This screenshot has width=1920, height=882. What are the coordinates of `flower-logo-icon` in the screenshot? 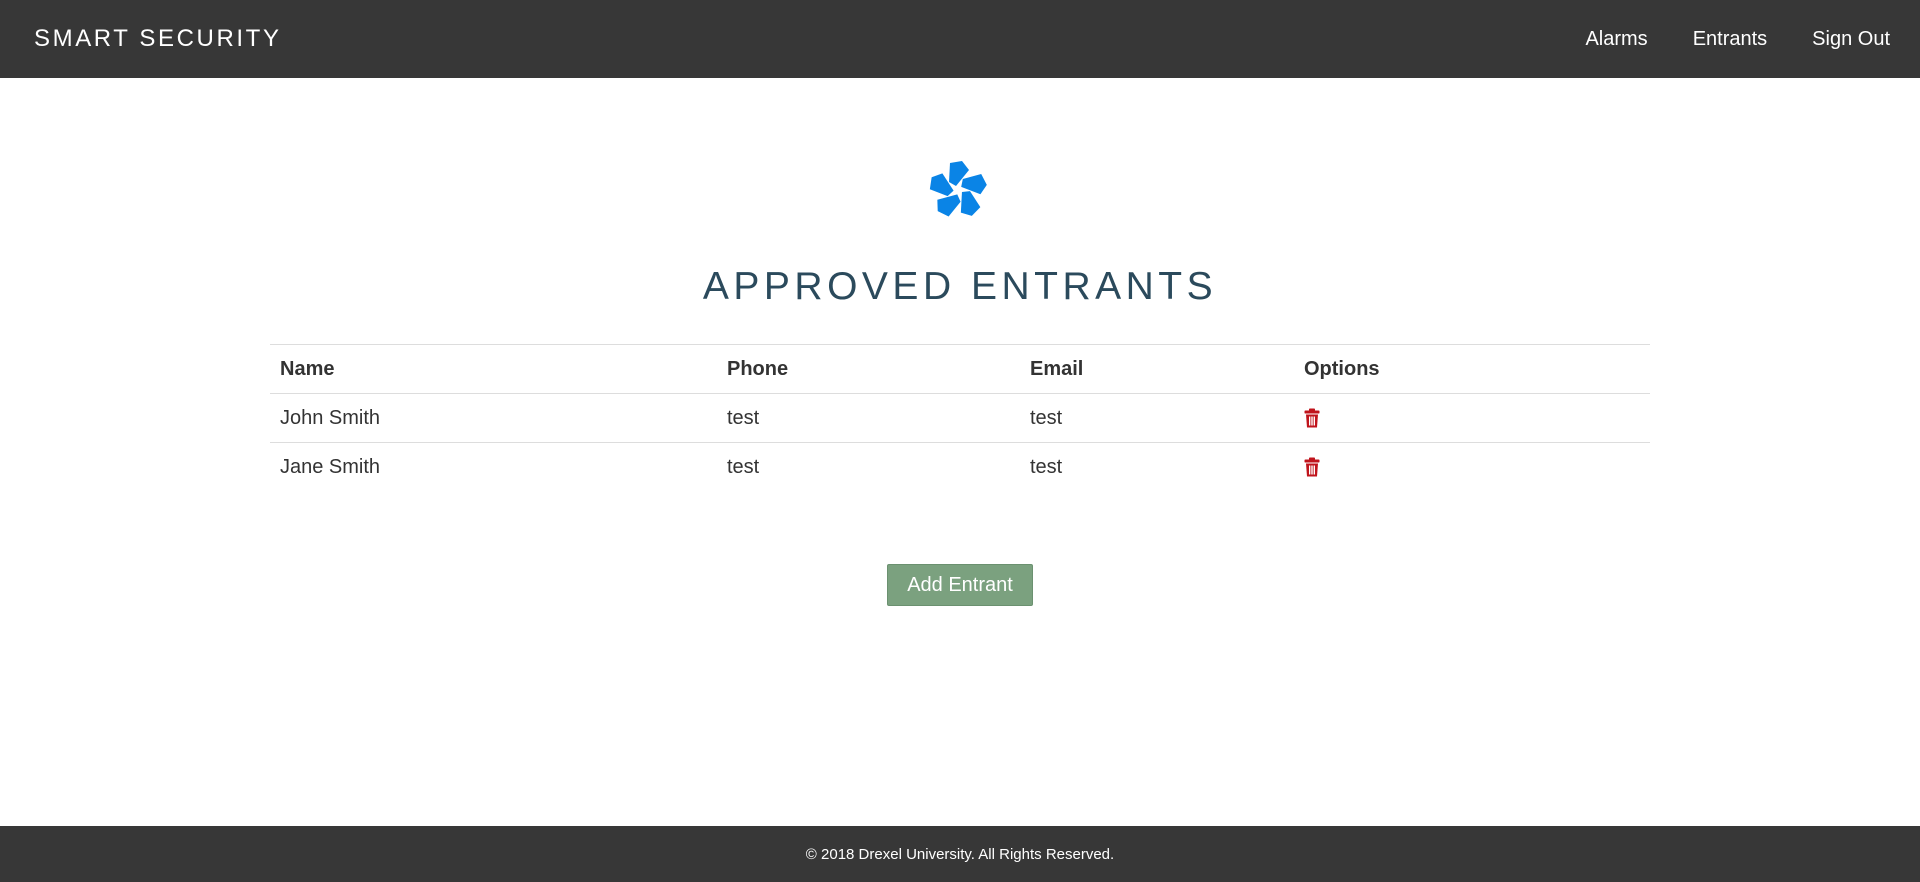 It's located at (958, 190).